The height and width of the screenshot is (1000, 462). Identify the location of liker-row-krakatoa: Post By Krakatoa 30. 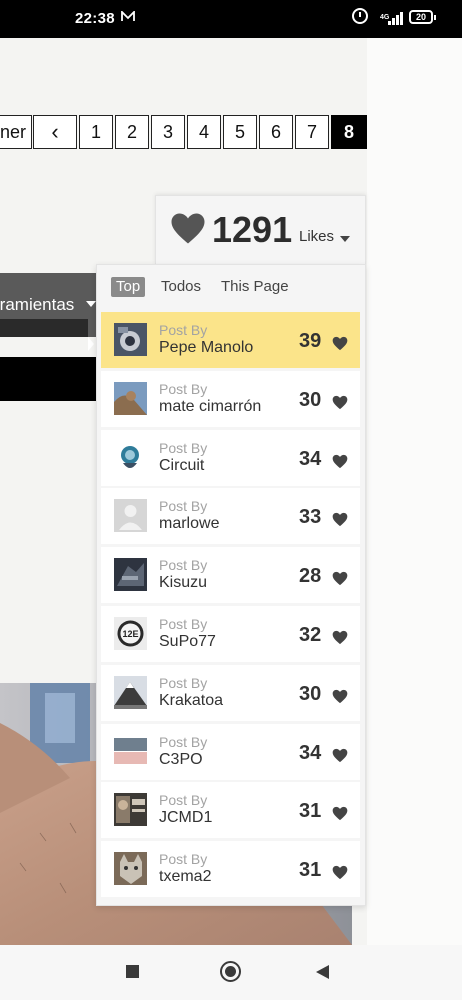
(230, 692).